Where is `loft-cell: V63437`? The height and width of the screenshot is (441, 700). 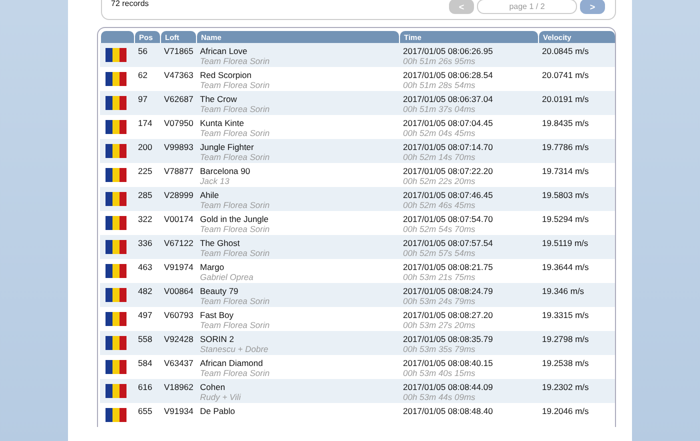 loft-cell: V63437 is located at coordinates (179, 363).